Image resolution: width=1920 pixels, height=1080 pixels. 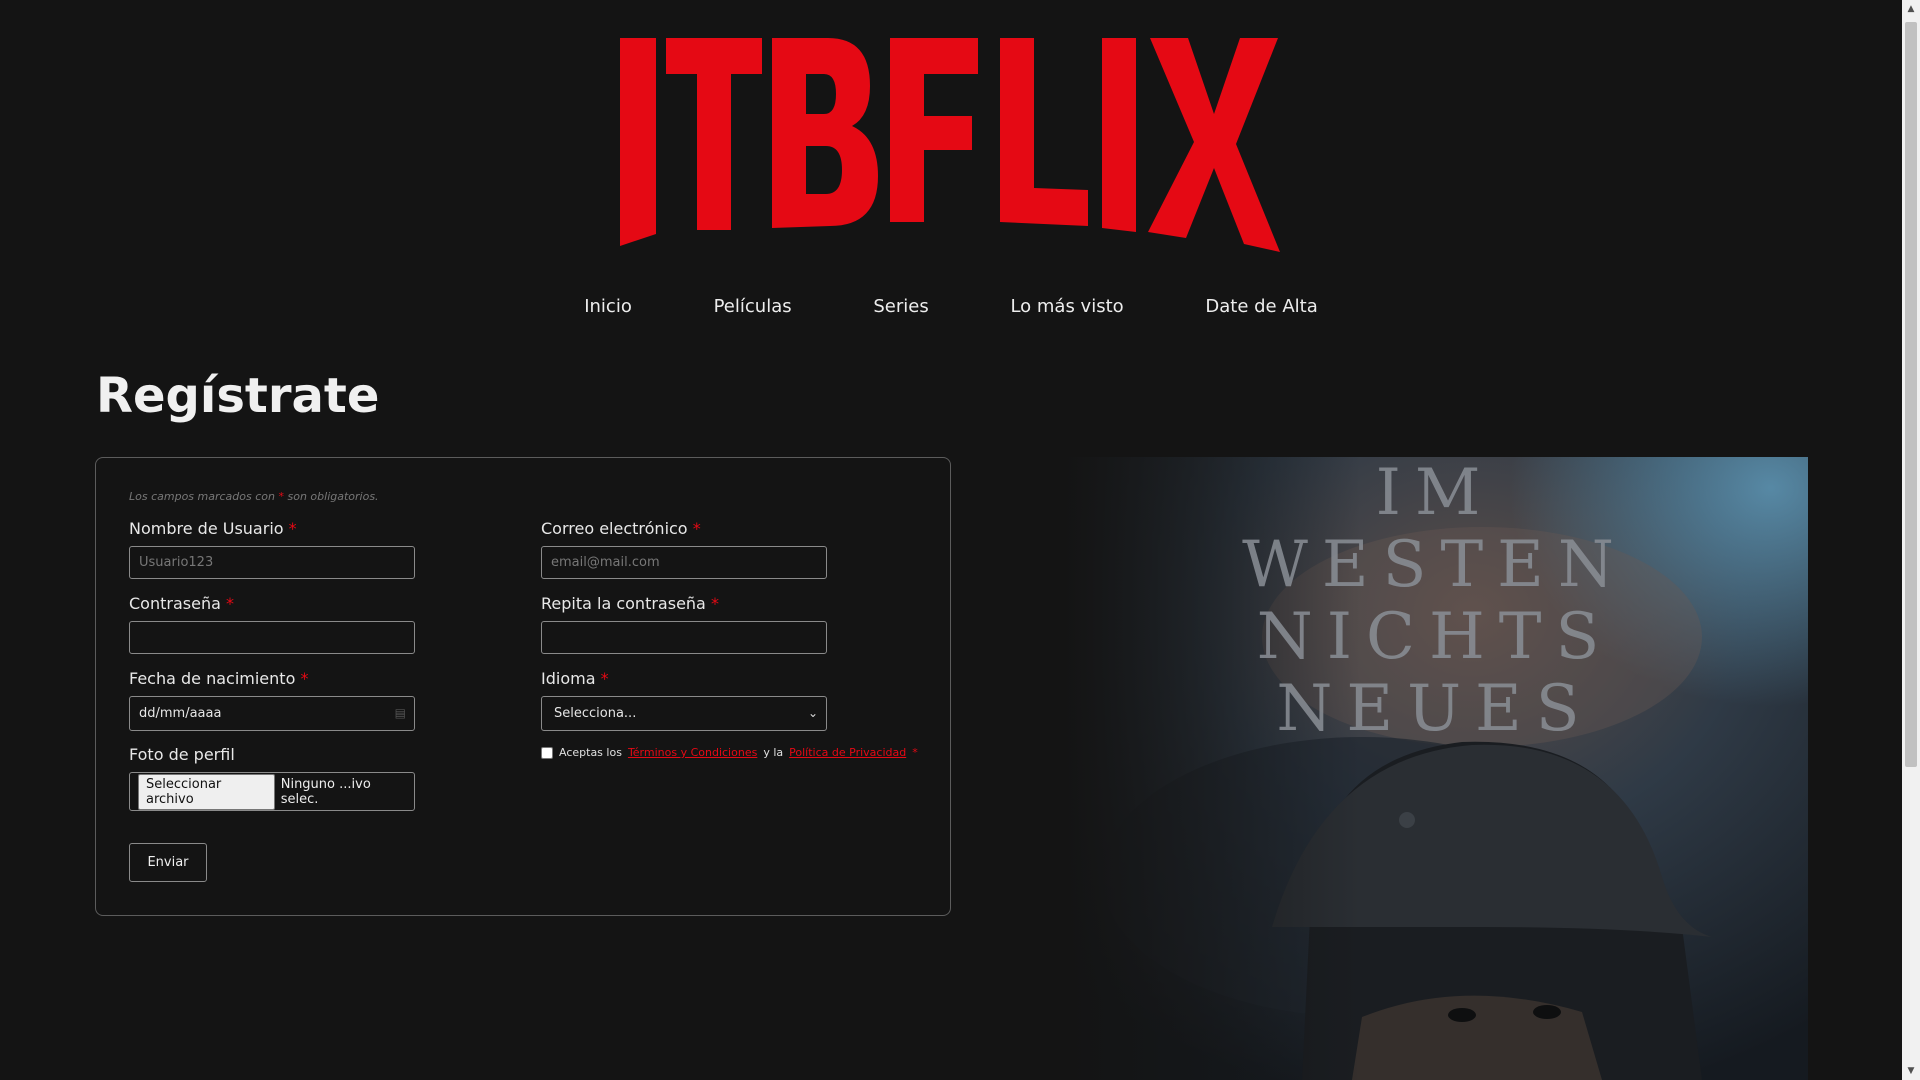 What do you see at coordinates (568, 678) in the screenshot?
I see `language-label-text: Idioma` at bounding box center [568, 678].